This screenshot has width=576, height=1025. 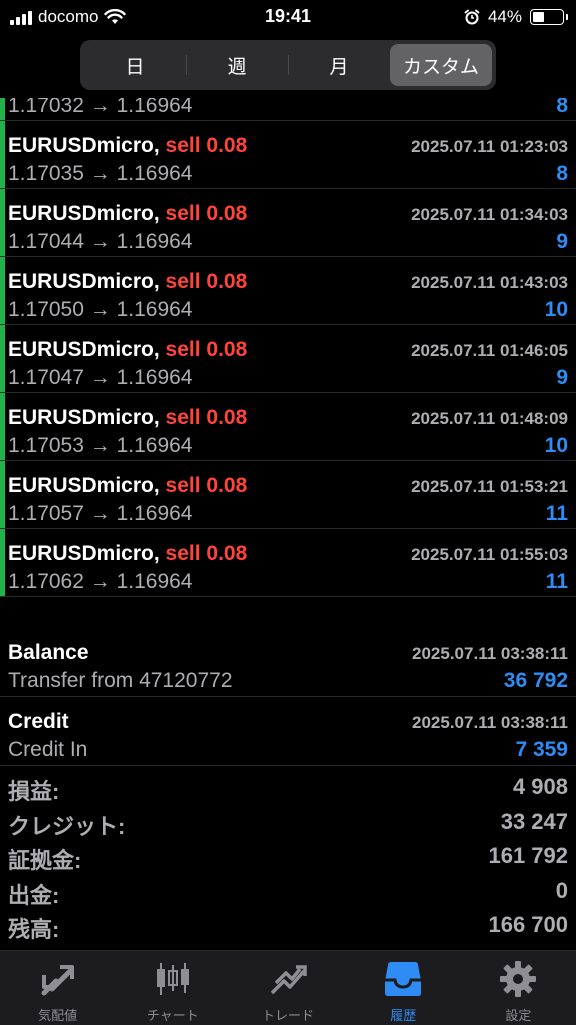 I want to click on summary-value: 0, so click(x=561, y=890).